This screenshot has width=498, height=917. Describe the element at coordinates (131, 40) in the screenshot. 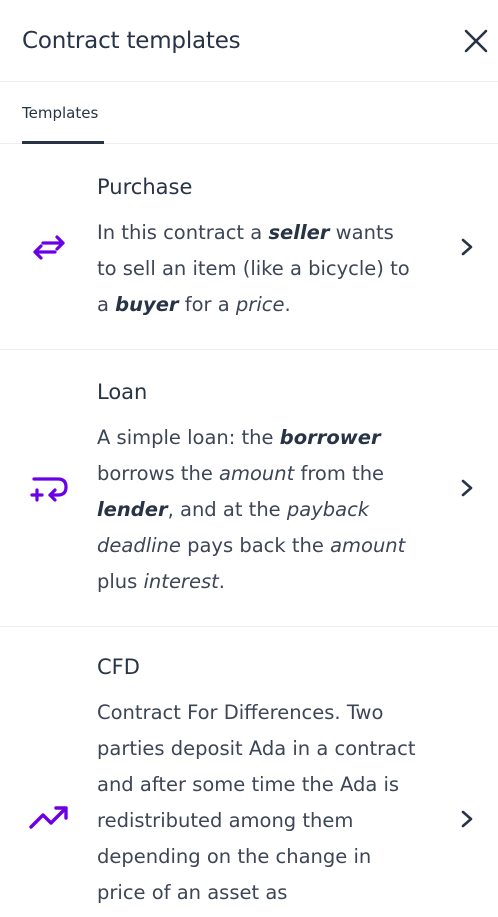

I see `page-title: Contract templates` at that location.